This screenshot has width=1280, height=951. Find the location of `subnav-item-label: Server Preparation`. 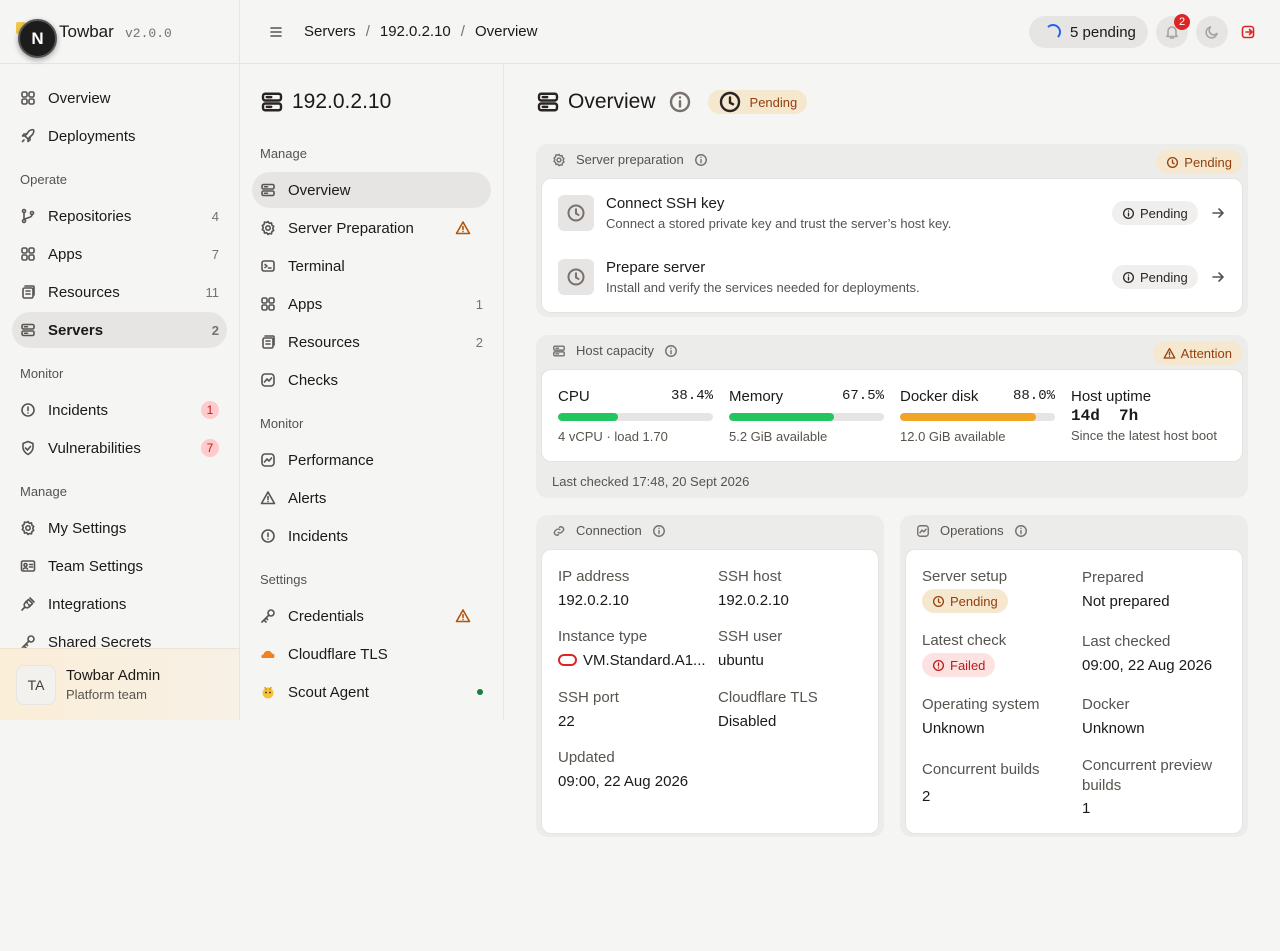

subnav-item-label: Server Preparation is located at coordinates (351, 228).